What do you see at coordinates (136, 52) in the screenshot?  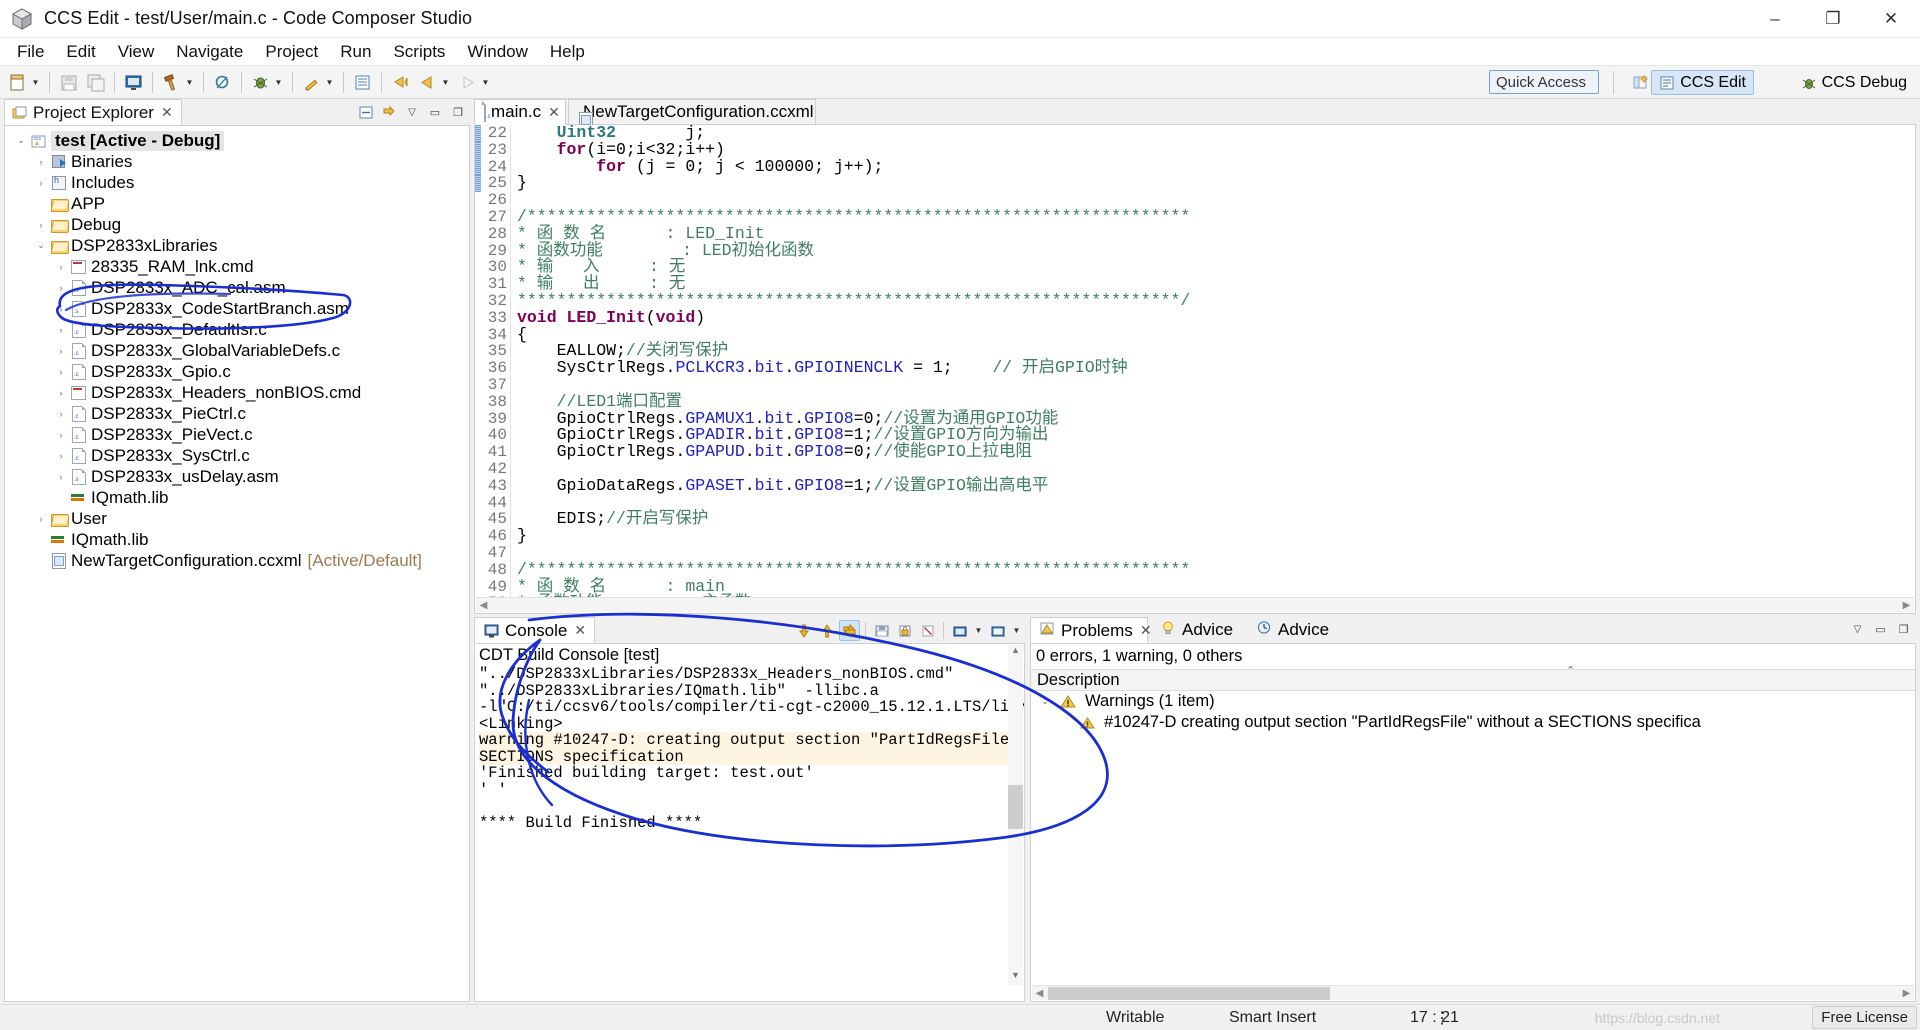 I see `menu-view: View` at bounding box center [136, 52].